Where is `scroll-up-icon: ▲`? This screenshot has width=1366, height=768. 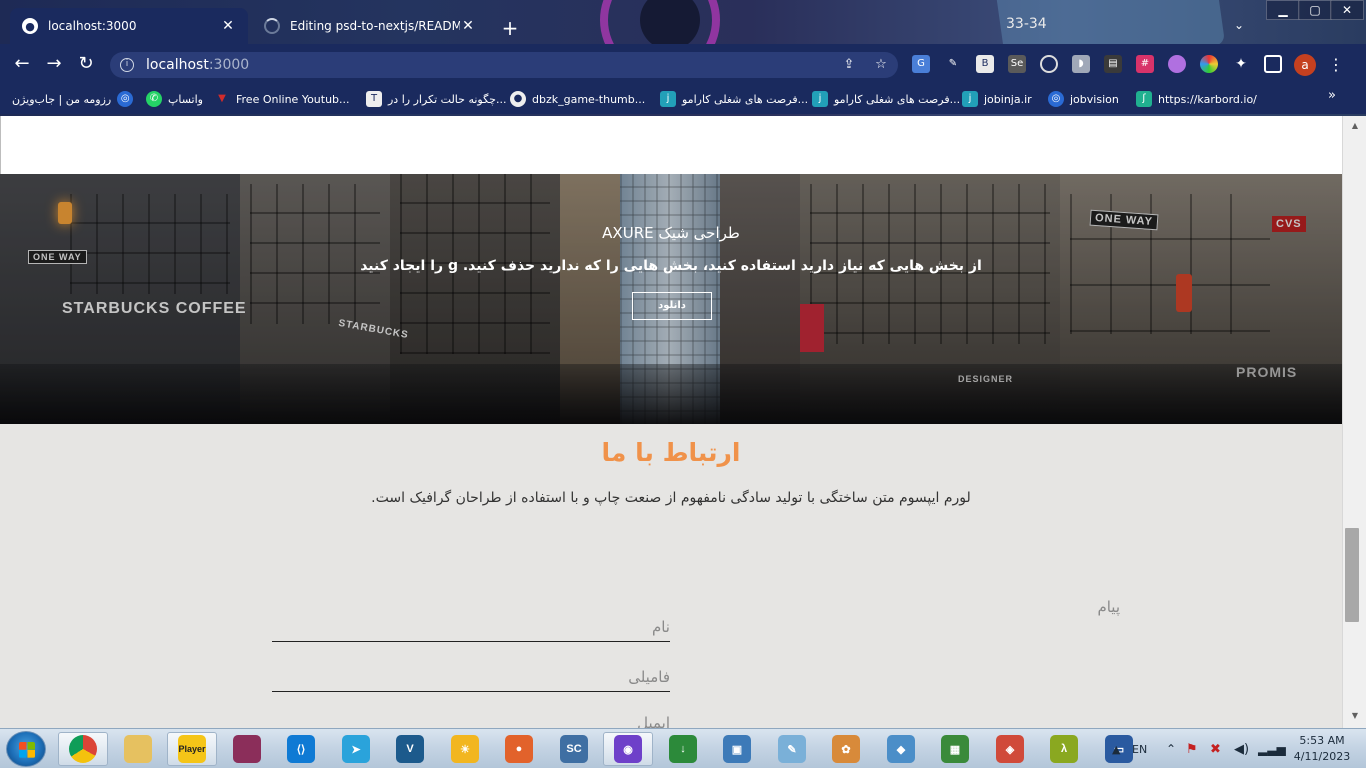
scroll-up-icon: ▲ is located at coordinates (1355, 126).